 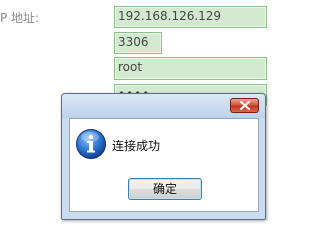 What do you see at coordinates (138, 43) in the screenshot?
I see `port-input: 3306` at bounding box center [138, 43].